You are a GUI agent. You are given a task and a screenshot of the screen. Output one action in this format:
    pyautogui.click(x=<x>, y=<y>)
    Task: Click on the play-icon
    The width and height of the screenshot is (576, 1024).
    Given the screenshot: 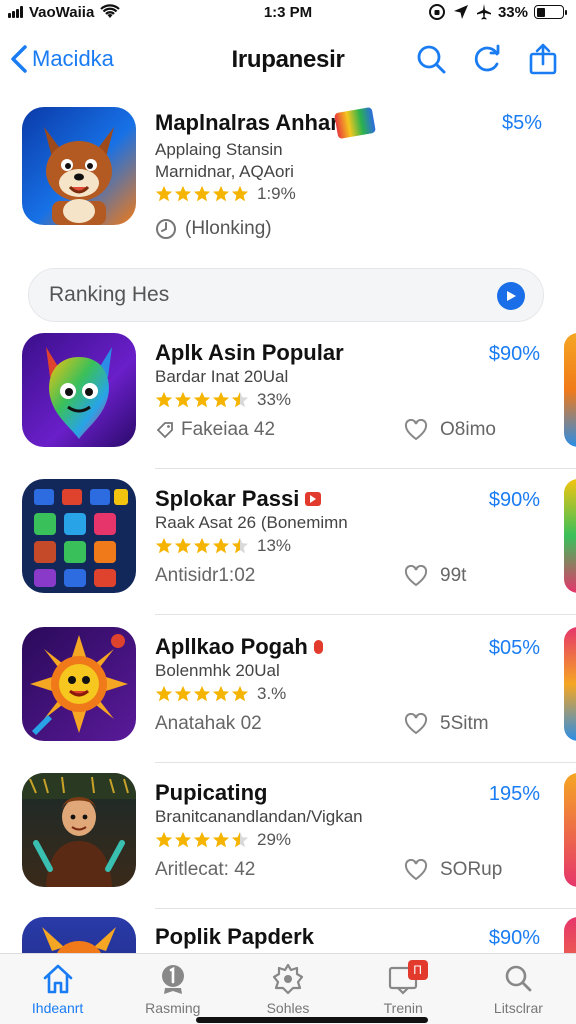 What is the action you would take?
    pyautogui.click(x=511, y=296)
    